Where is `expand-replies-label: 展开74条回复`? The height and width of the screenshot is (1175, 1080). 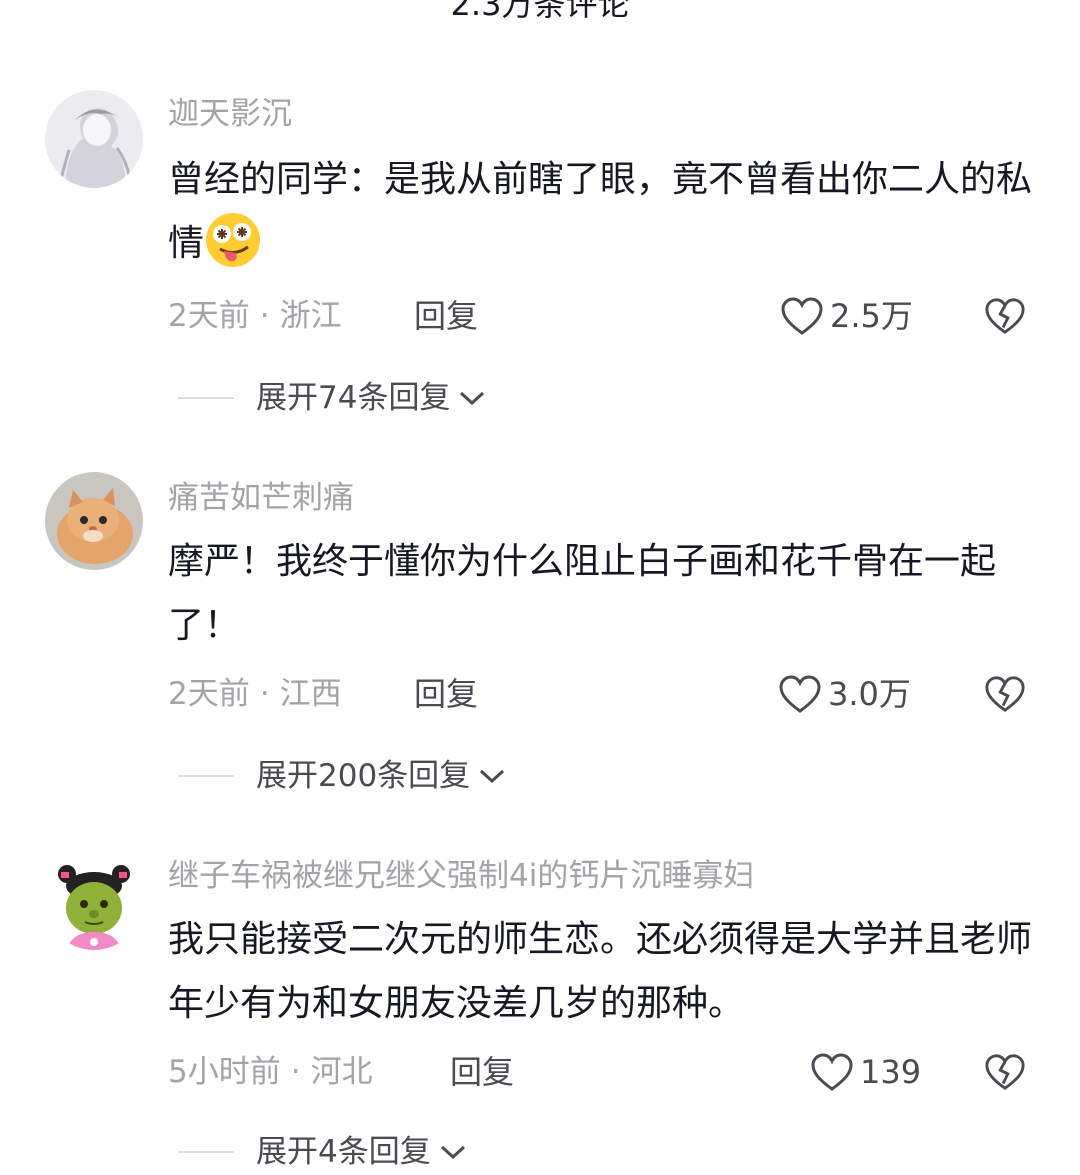 expand-replies-label: 展开74条回复 is located at coordinates (353, 398).